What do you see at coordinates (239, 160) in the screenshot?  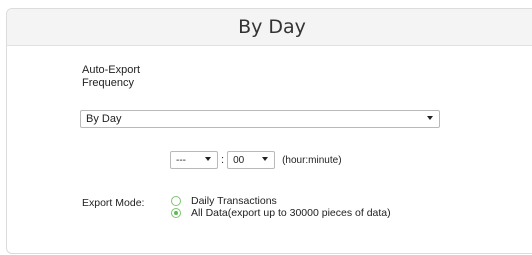 I see `minute-select-value: 00` at bounding box center [239, 160].